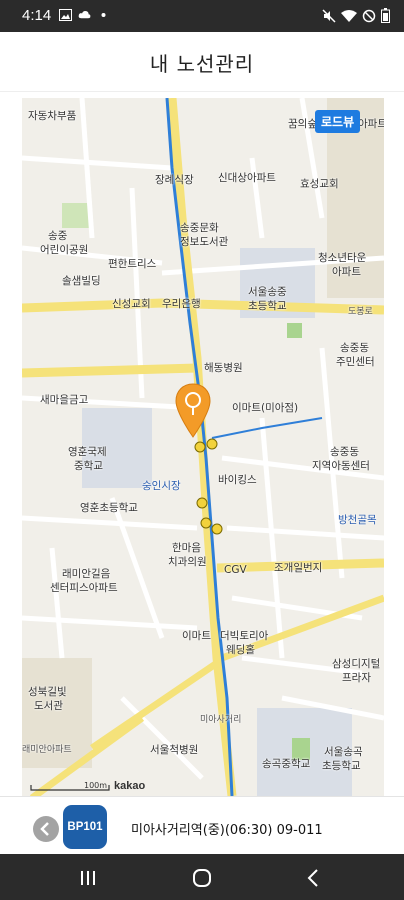 The image size is (404, 900). I want to click on header: 내 노선관리, so click(202, 62).